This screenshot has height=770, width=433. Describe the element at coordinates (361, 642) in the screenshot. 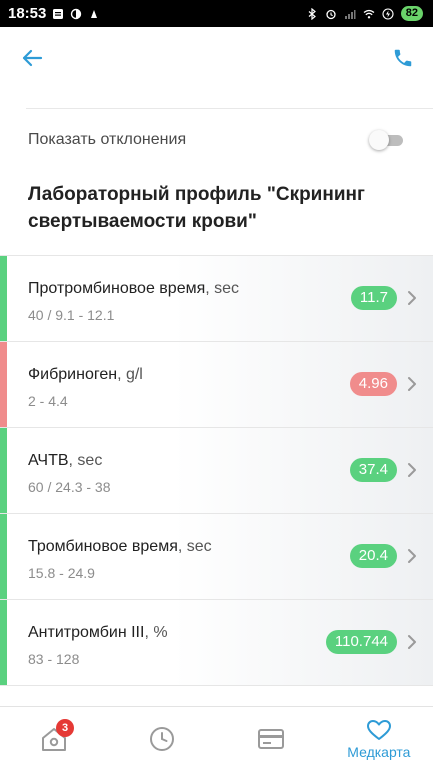

I see `test-value-badge: 110.744` at that location.